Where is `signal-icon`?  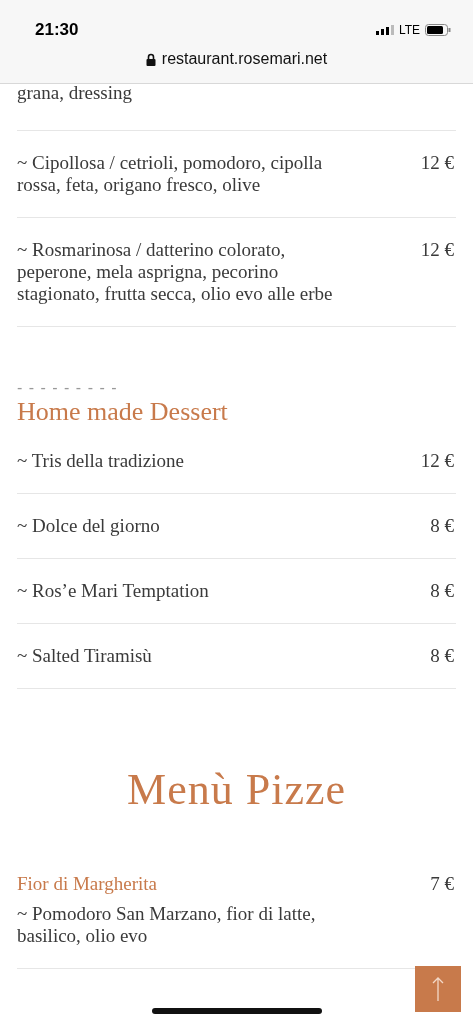
signal-icon is located at coordinates (384, 30).